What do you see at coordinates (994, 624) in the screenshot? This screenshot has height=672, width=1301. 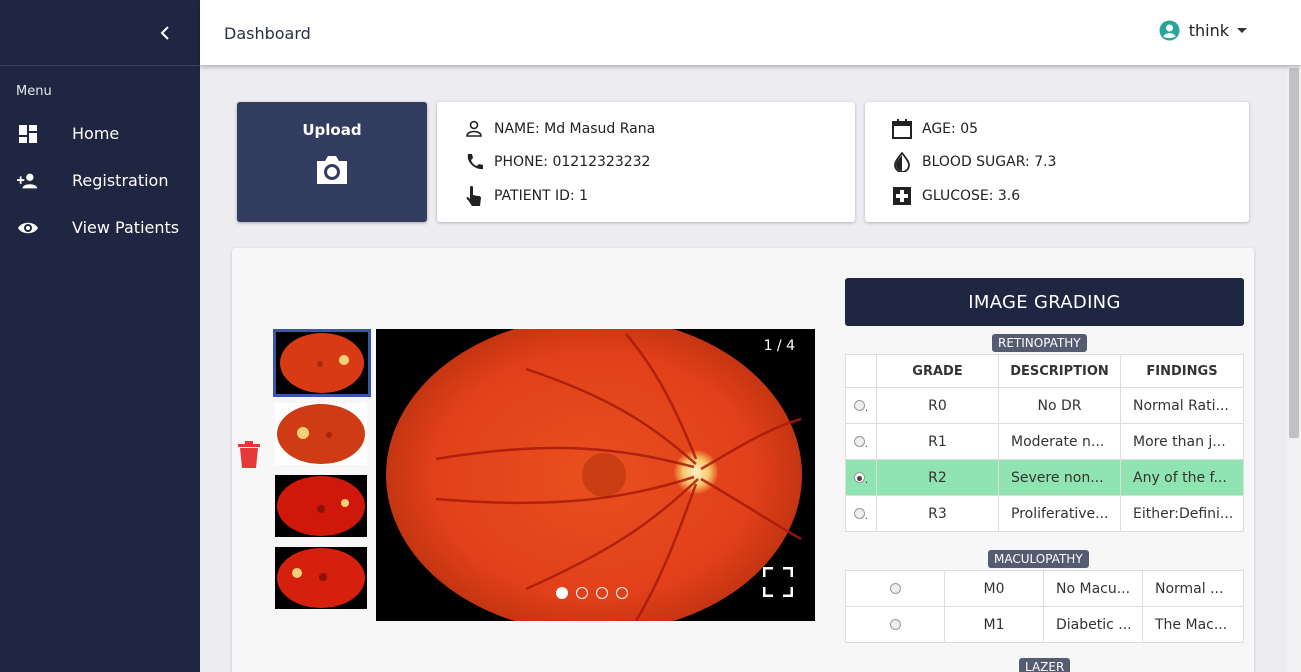 I see `grade-cell: M1` at bounding box center [994, 624].